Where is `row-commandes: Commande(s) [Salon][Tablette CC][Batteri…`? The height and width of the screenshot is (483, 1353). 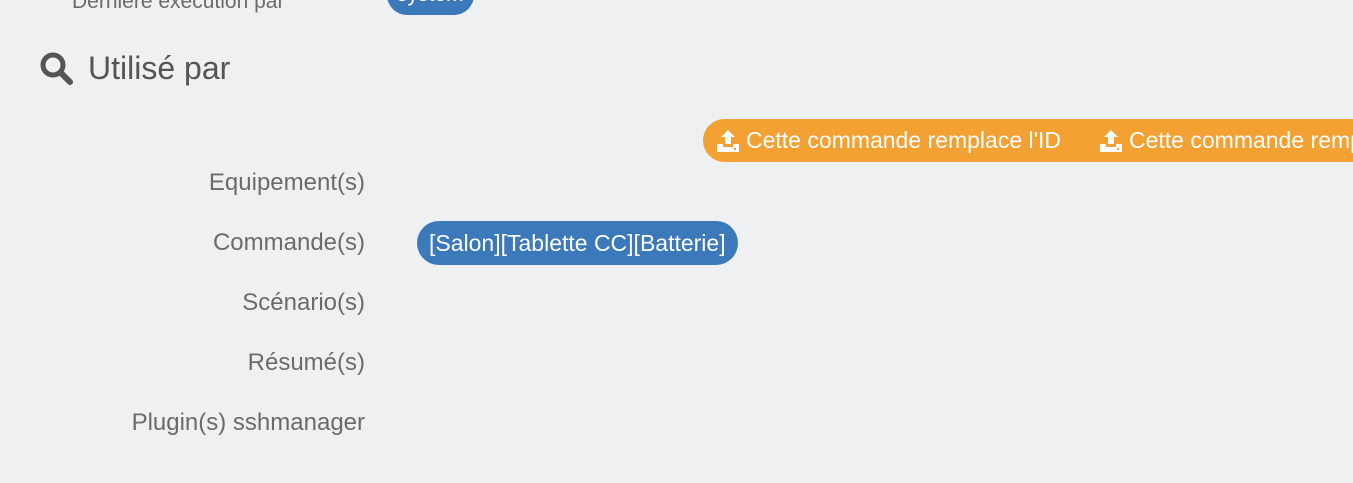 row-commandes: Commande(s) [Salon][Tablette CC][Batteri… is located at coordinates (676, 243).